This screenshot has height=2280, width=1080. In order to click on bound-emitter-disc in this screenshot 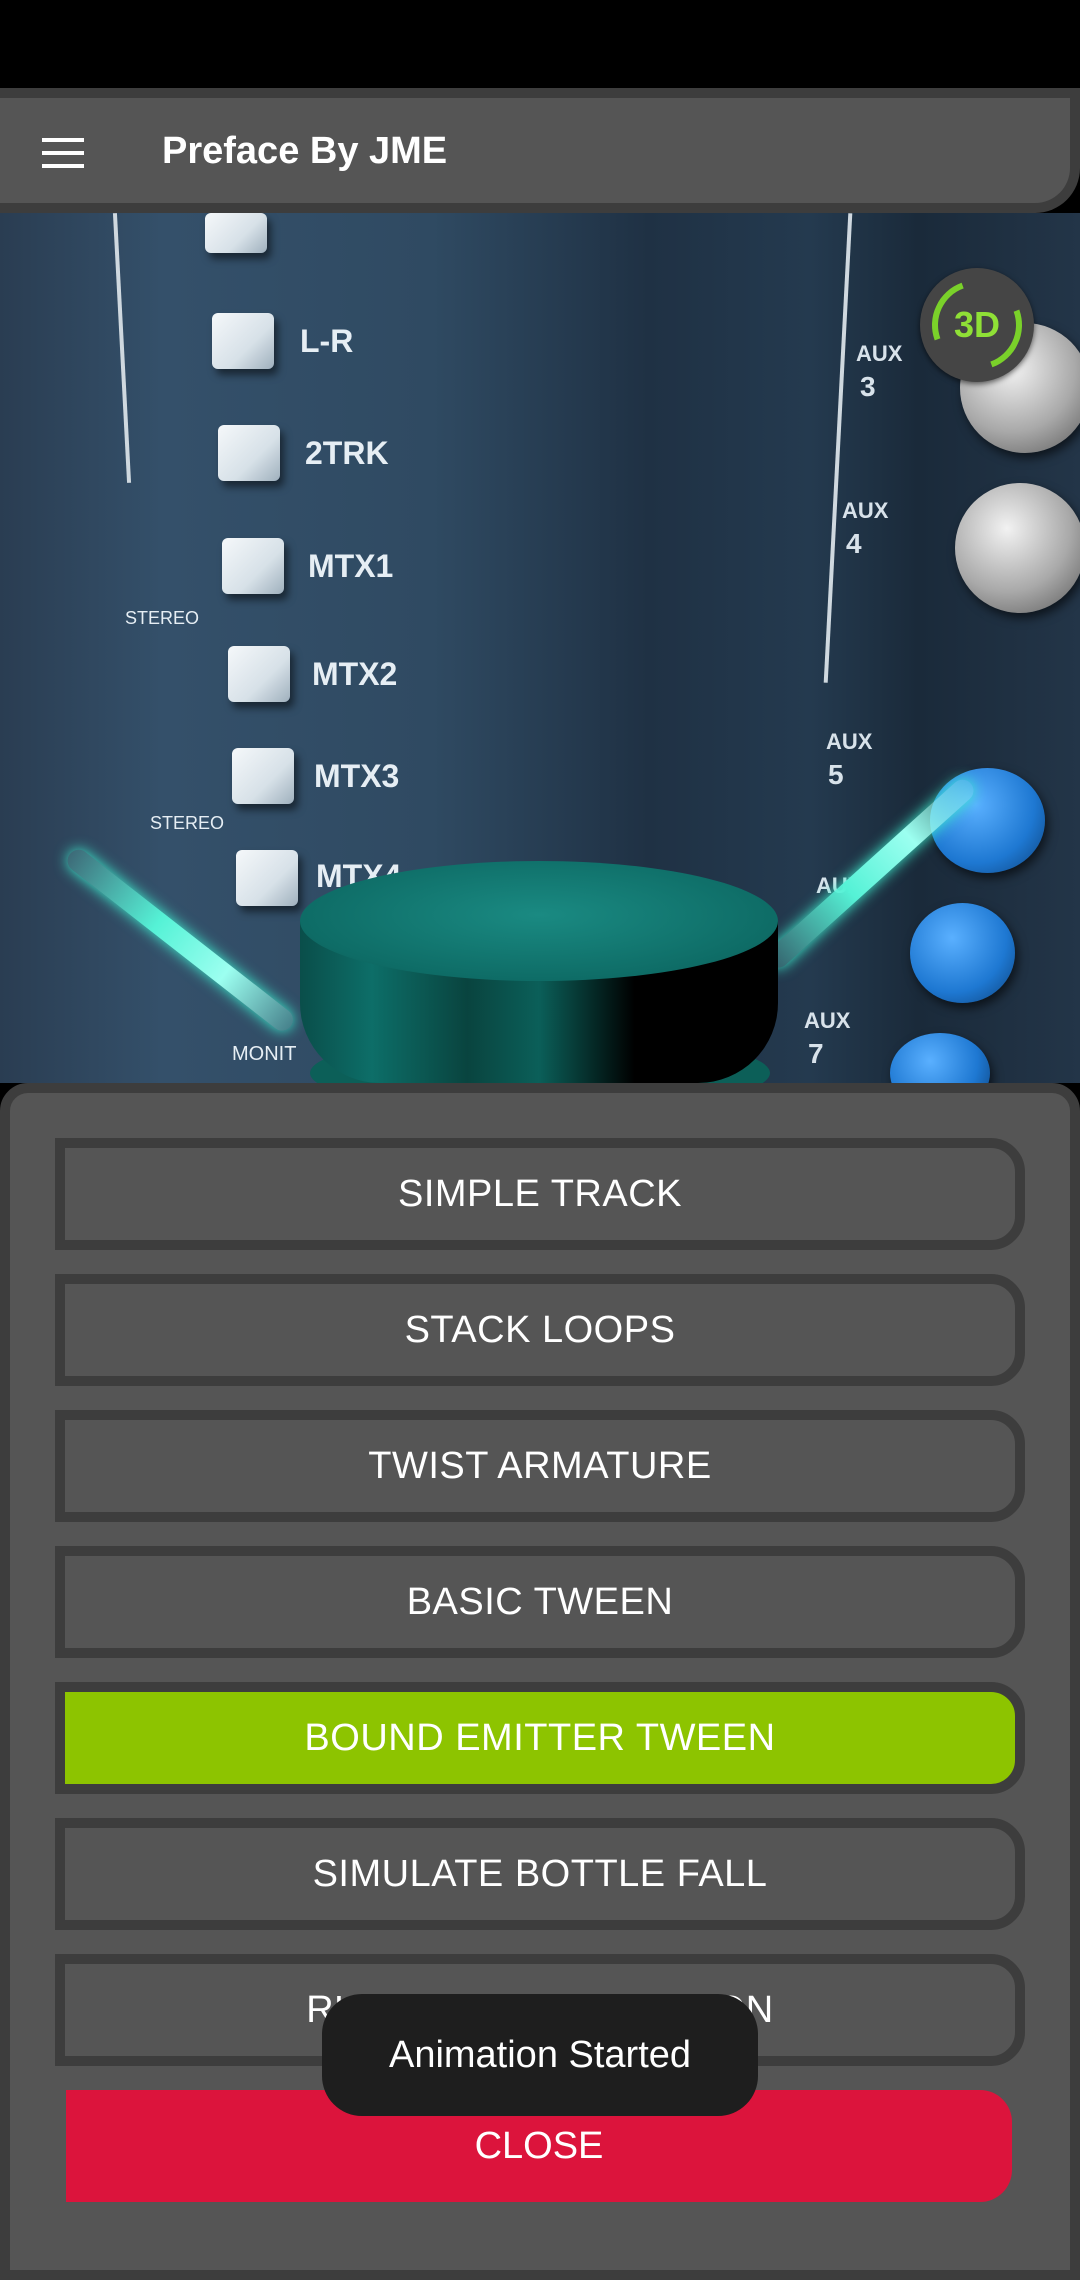, I will do `click(539, 921)`.